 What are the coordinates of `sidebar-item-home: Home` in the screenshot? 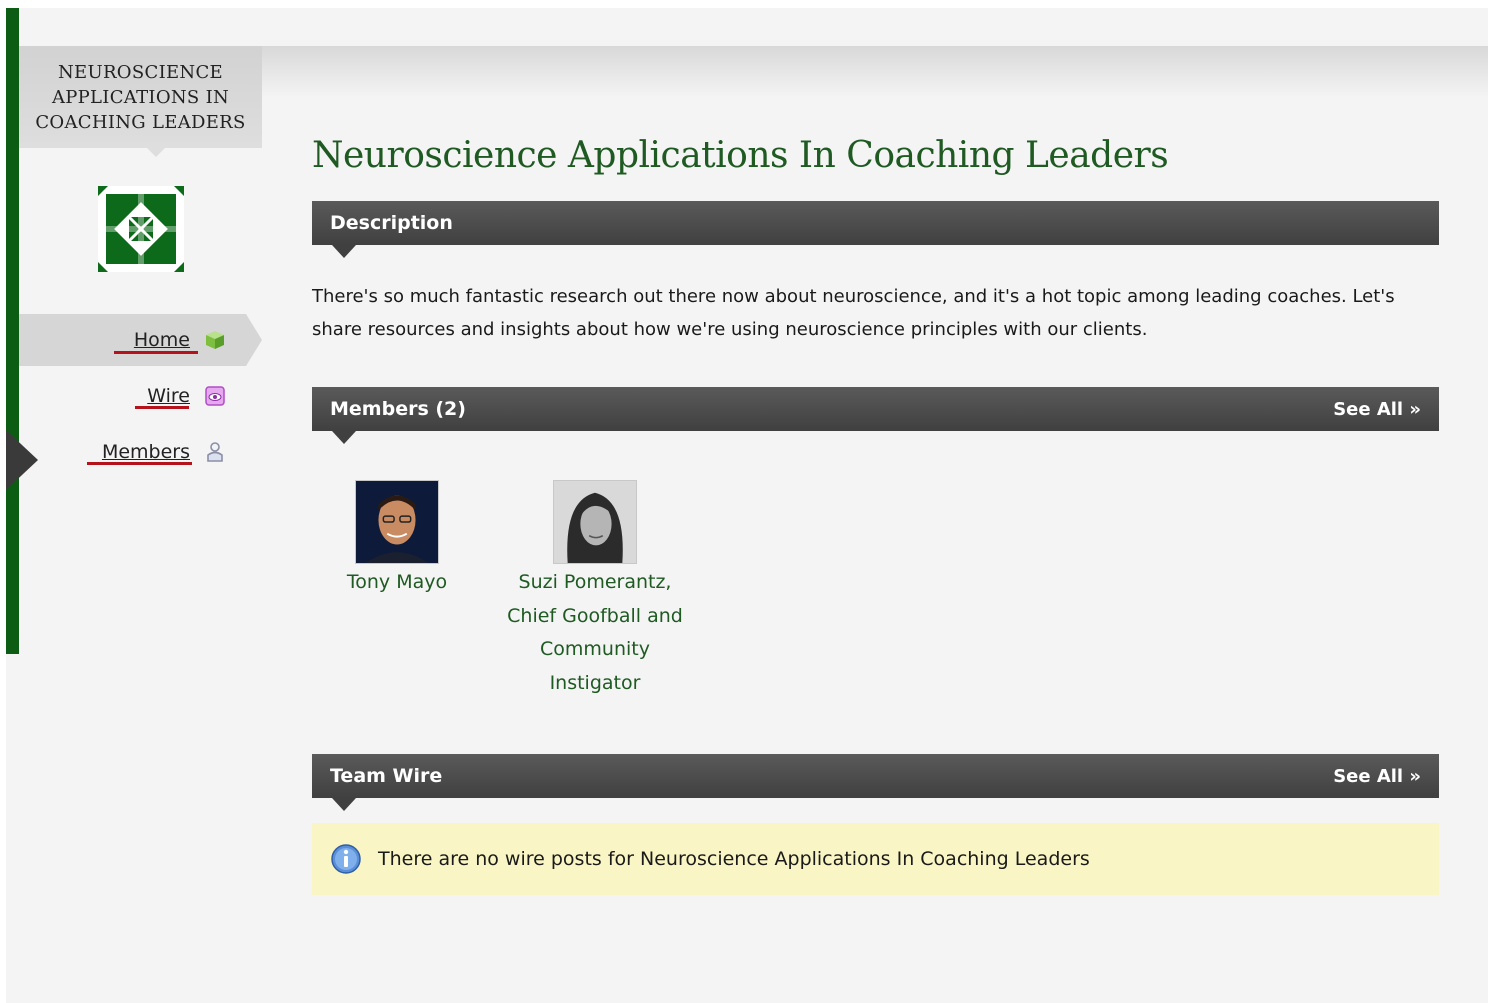 It's located at (140, 340).